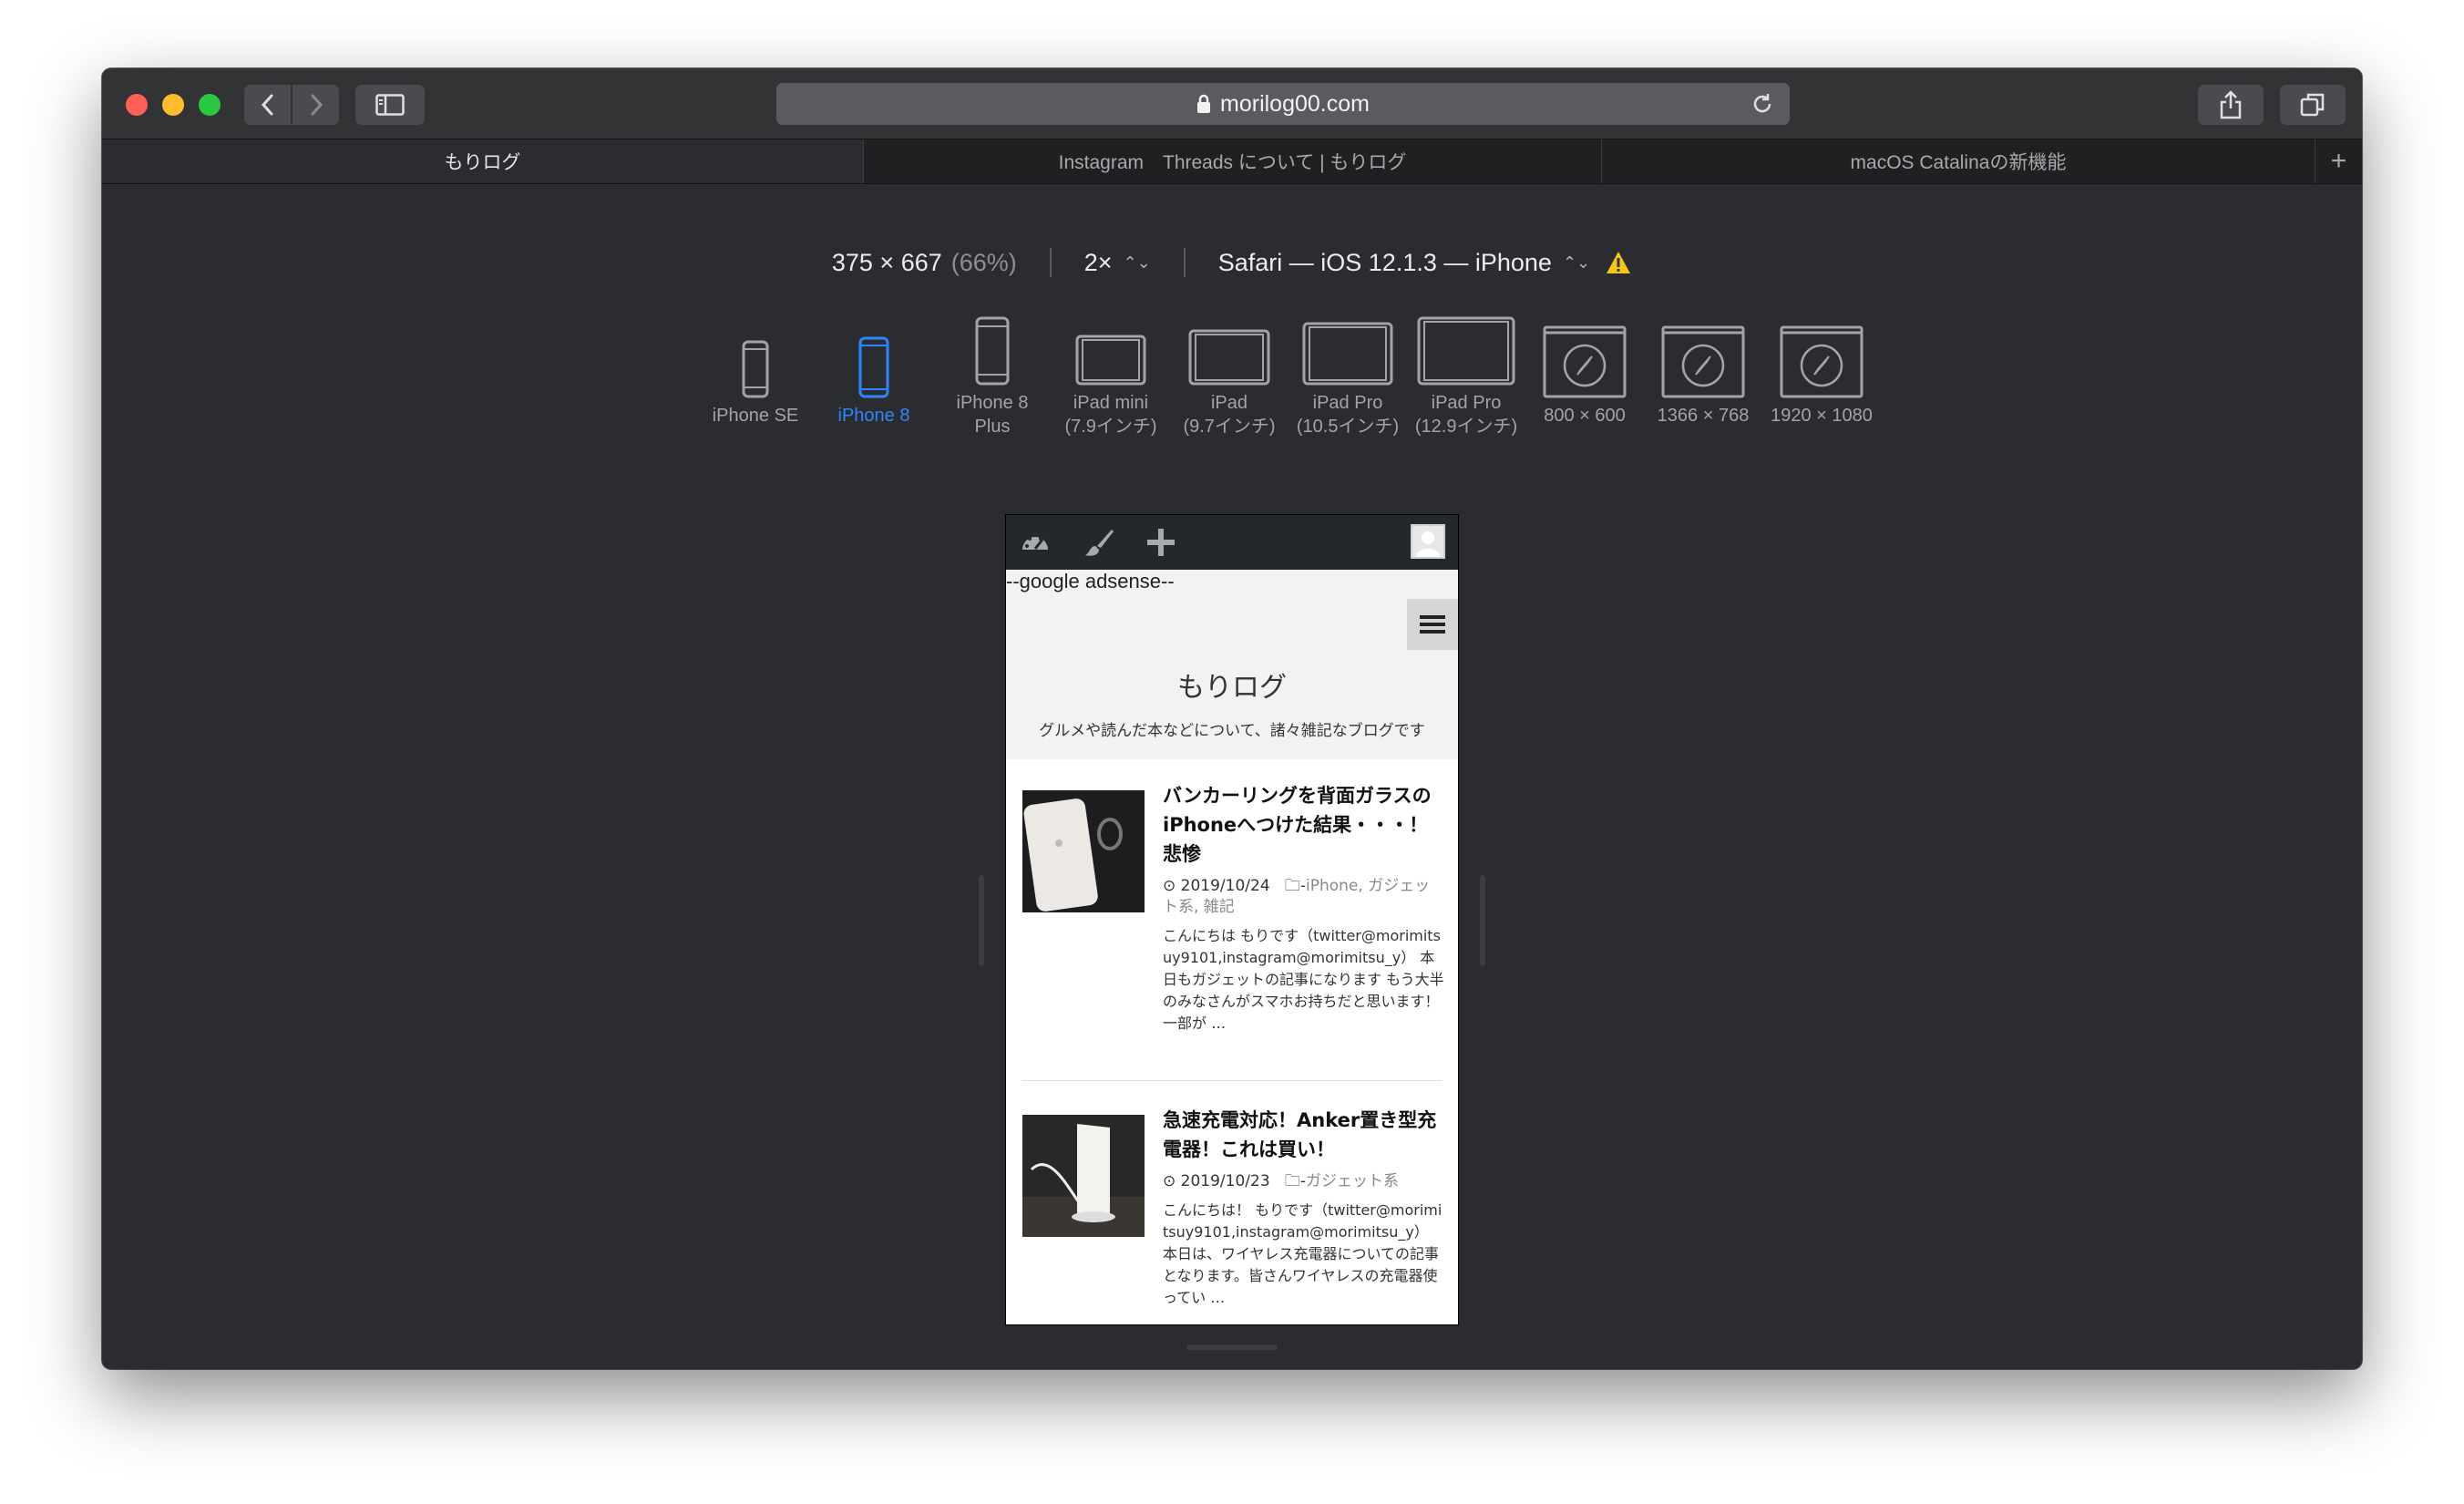  I want to click on device-800x600: 800 × 600, so click(1584, 376).